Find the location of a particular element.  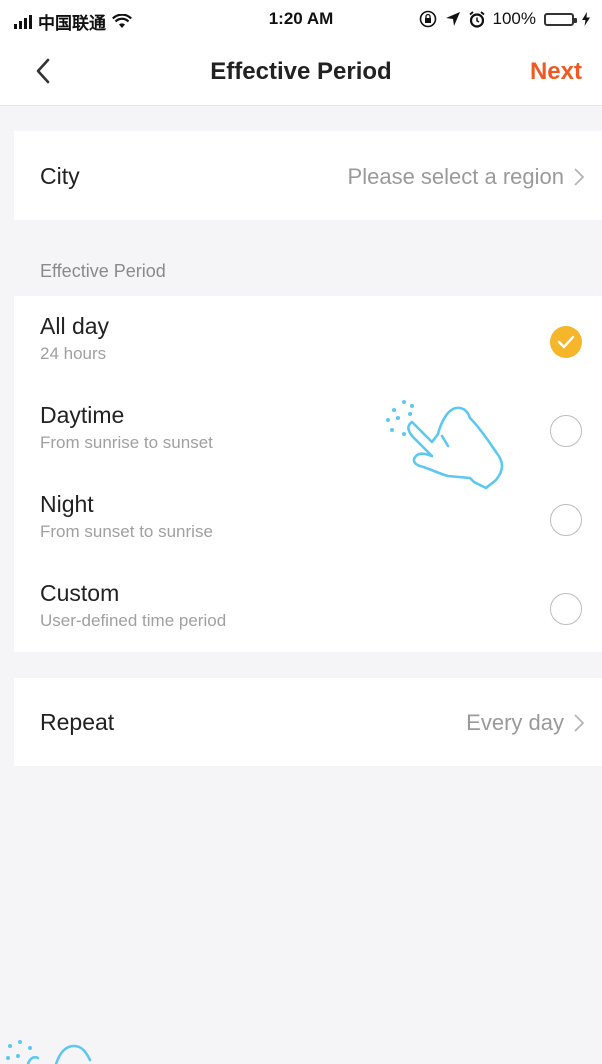

checkmark-icon is located at coordinates (566, 342).